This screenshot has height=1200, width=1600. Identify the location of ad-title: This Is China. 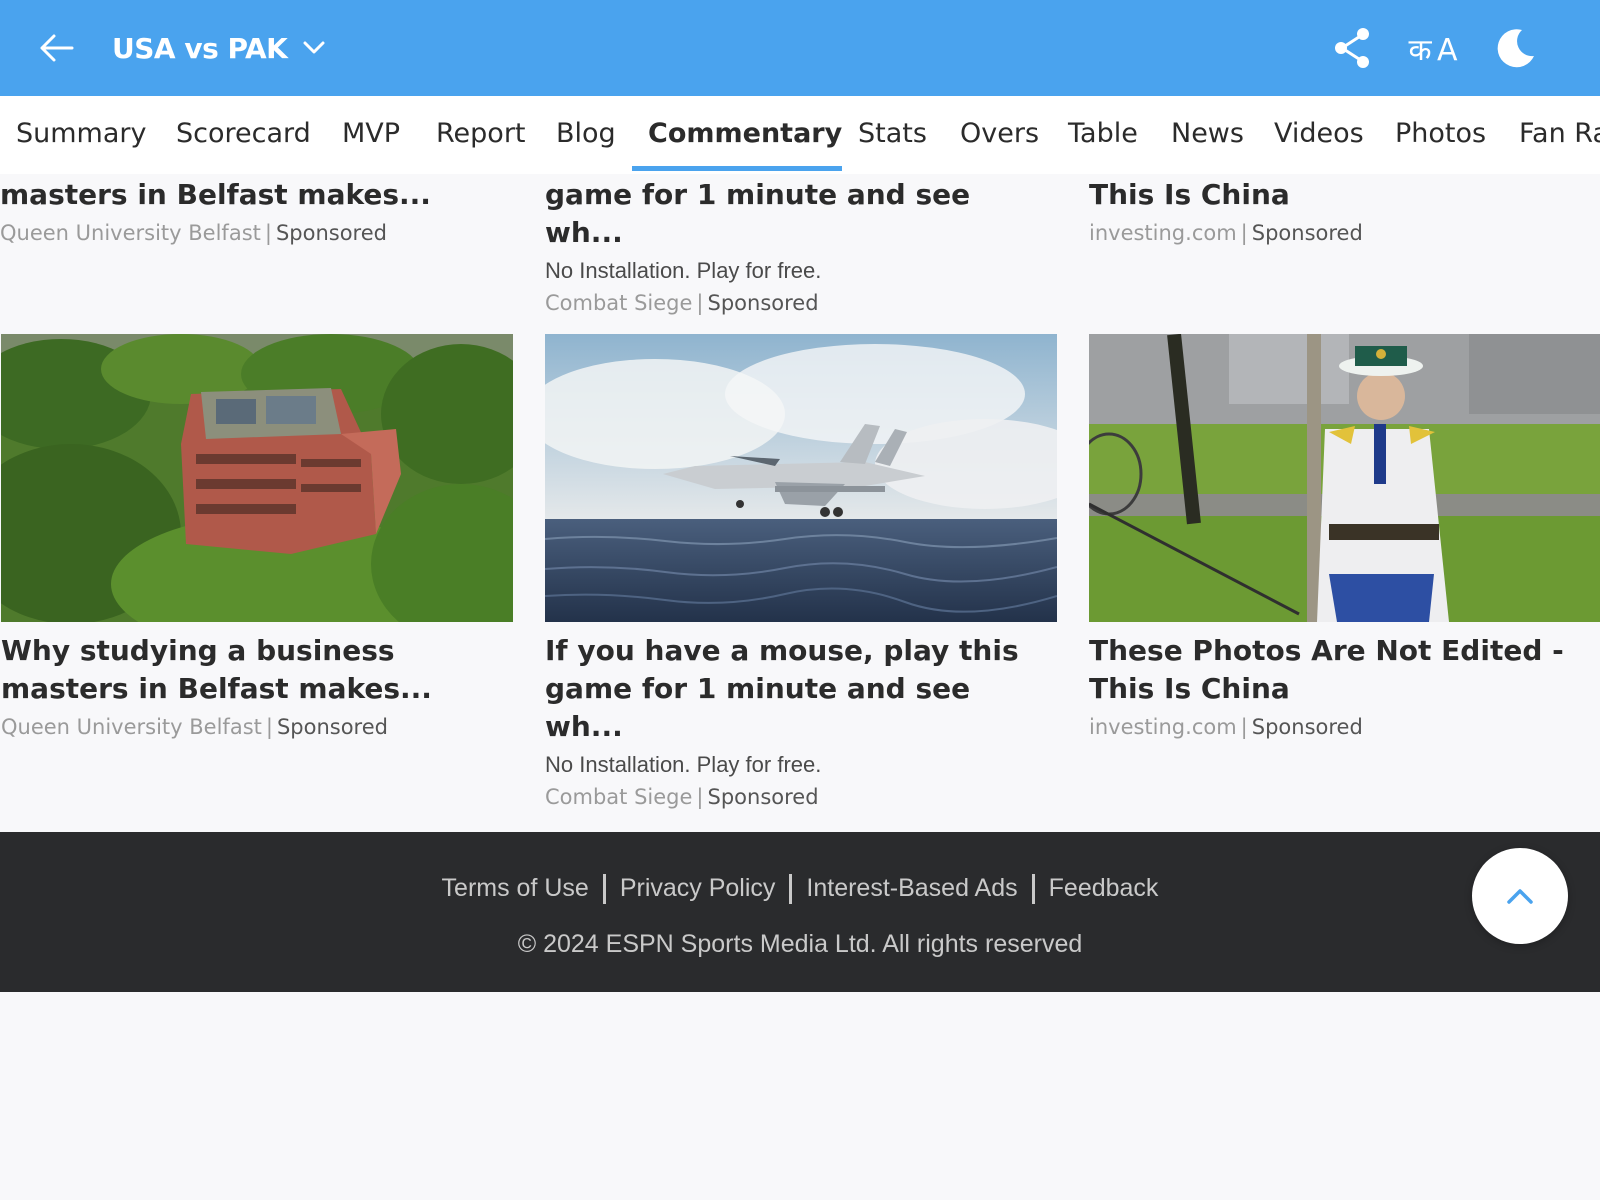
(1189, 194).